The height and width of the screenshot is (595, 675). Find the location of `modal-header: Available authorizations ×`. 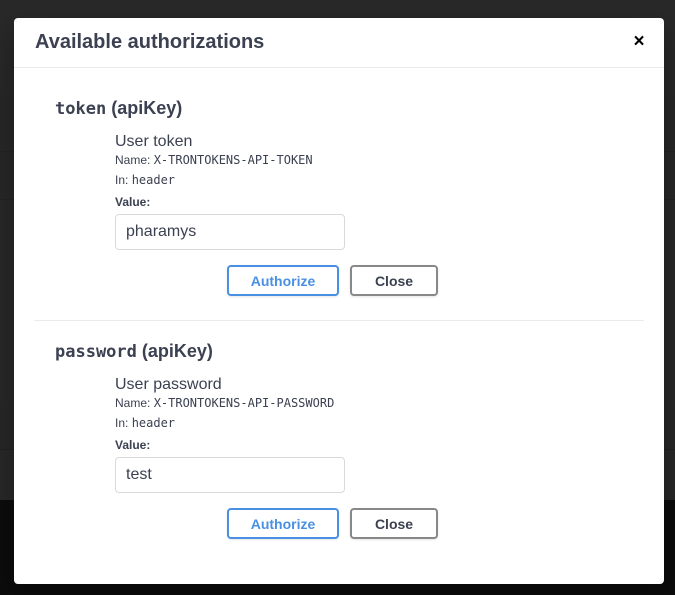

modal-header: Available authorizations × is located at coordinates (339, 43).